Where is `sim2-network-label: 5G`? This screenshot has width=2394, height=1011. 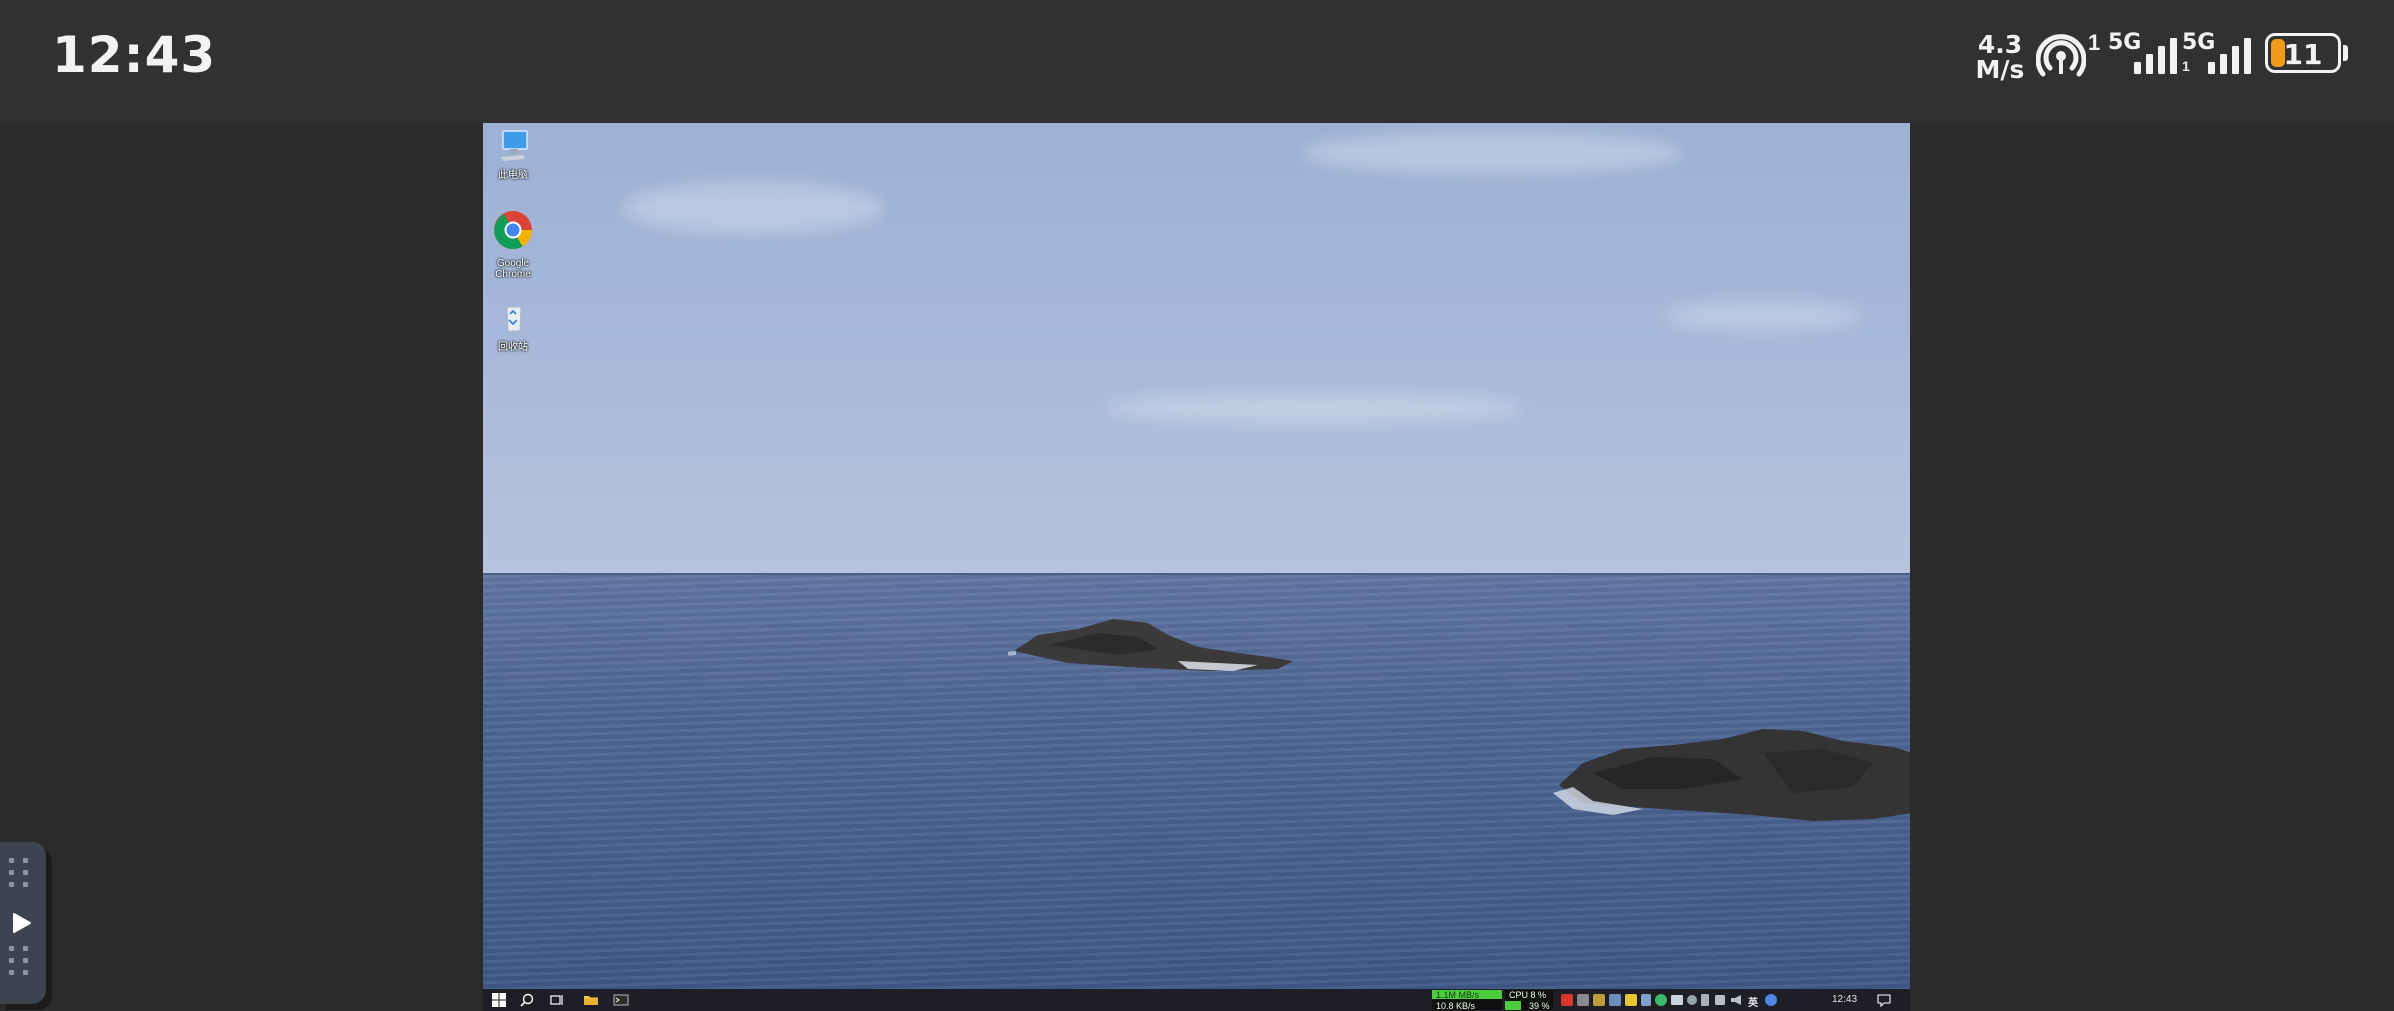 sim2-network-label: 5G is located at coordinates (2199, 42).